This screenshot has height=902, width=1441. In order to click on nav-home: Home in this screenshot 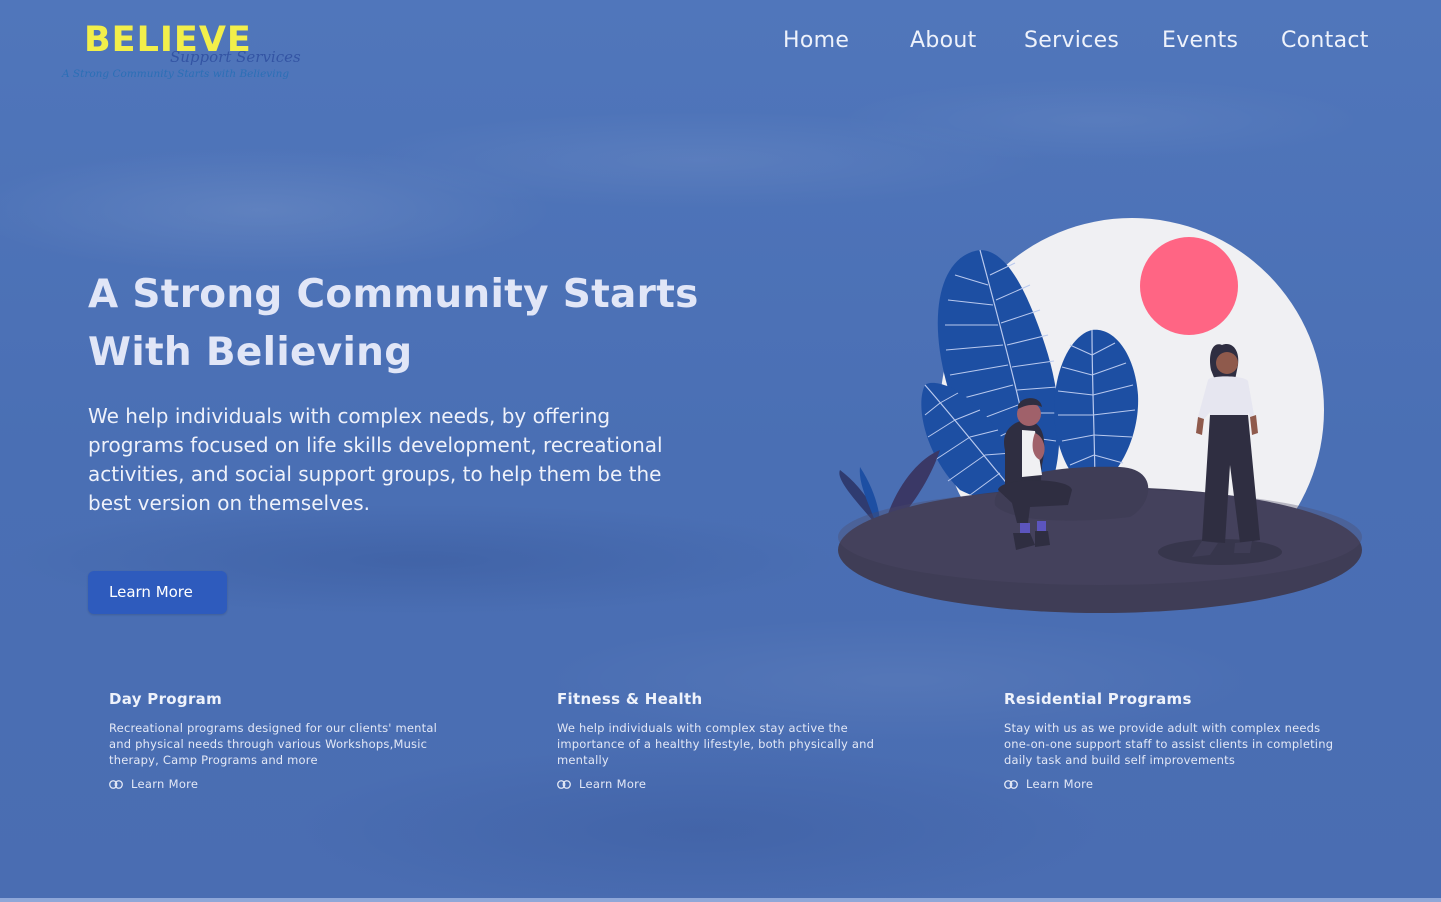, I will do `click(816, 40)`.